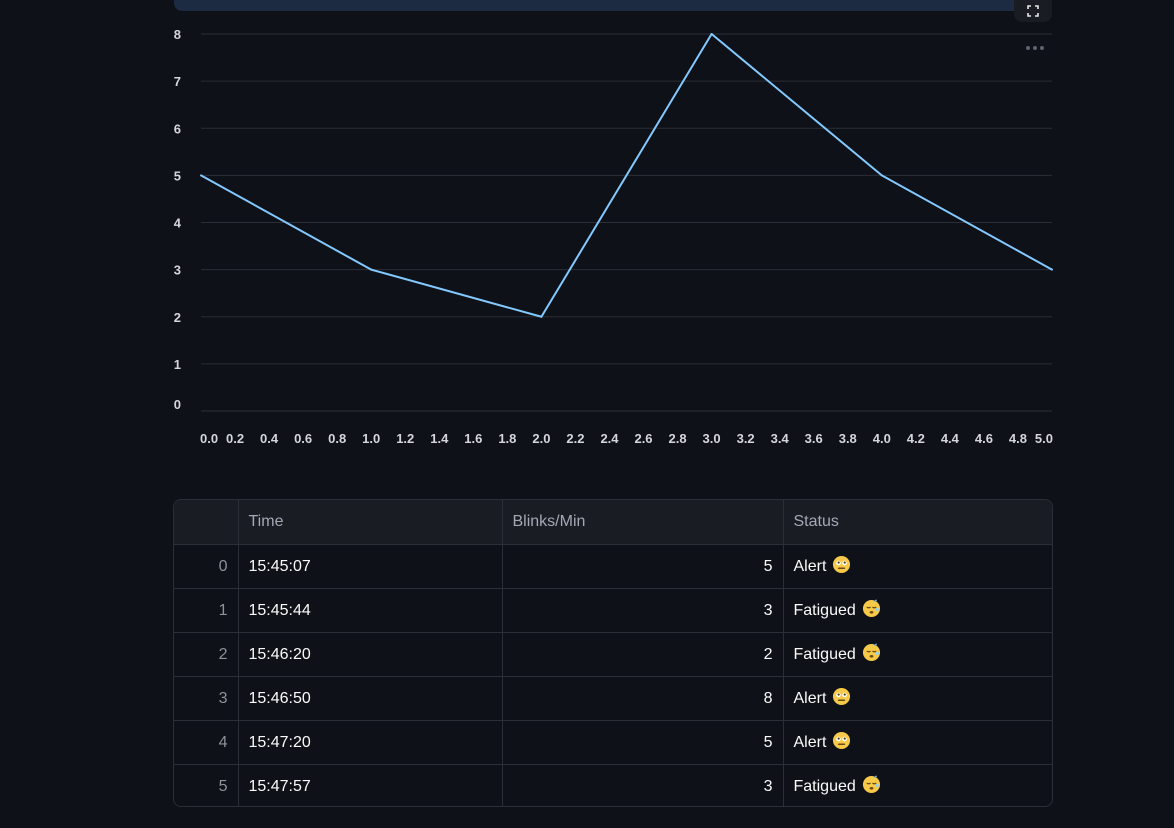 This screenshot has width=1174, height=828. I want to click on table-row: 2 15:46:20 2 Fatigued, so click(613, 654).